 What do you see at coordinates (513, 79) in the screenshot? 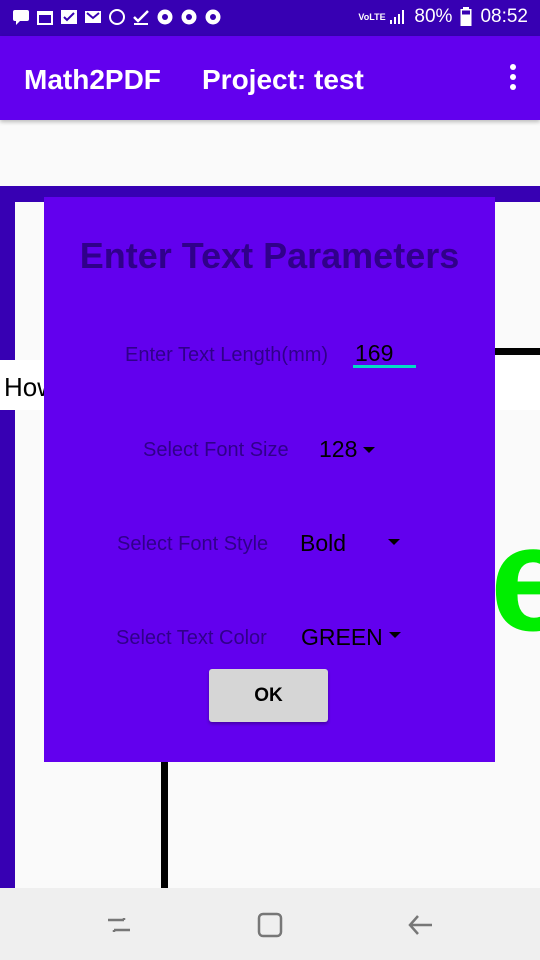
I see `overflow-menu-icon` at bounding box center [513, 79].